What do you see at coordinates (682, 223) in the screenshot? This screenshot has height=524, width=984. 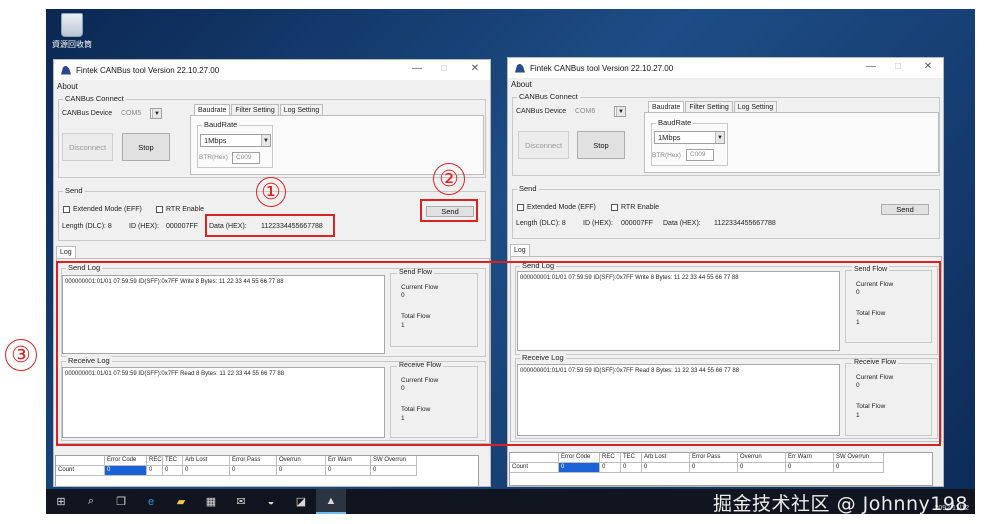 I see `data-label: Data (HEX):` at bounding box center [682, 223].